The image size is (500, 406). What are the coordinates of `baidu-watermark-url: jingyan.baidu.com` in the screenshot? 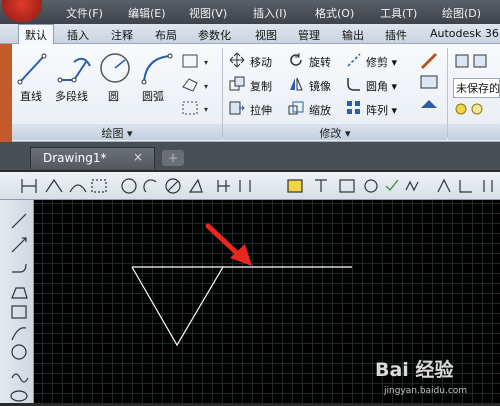 It's located at (426, 391).